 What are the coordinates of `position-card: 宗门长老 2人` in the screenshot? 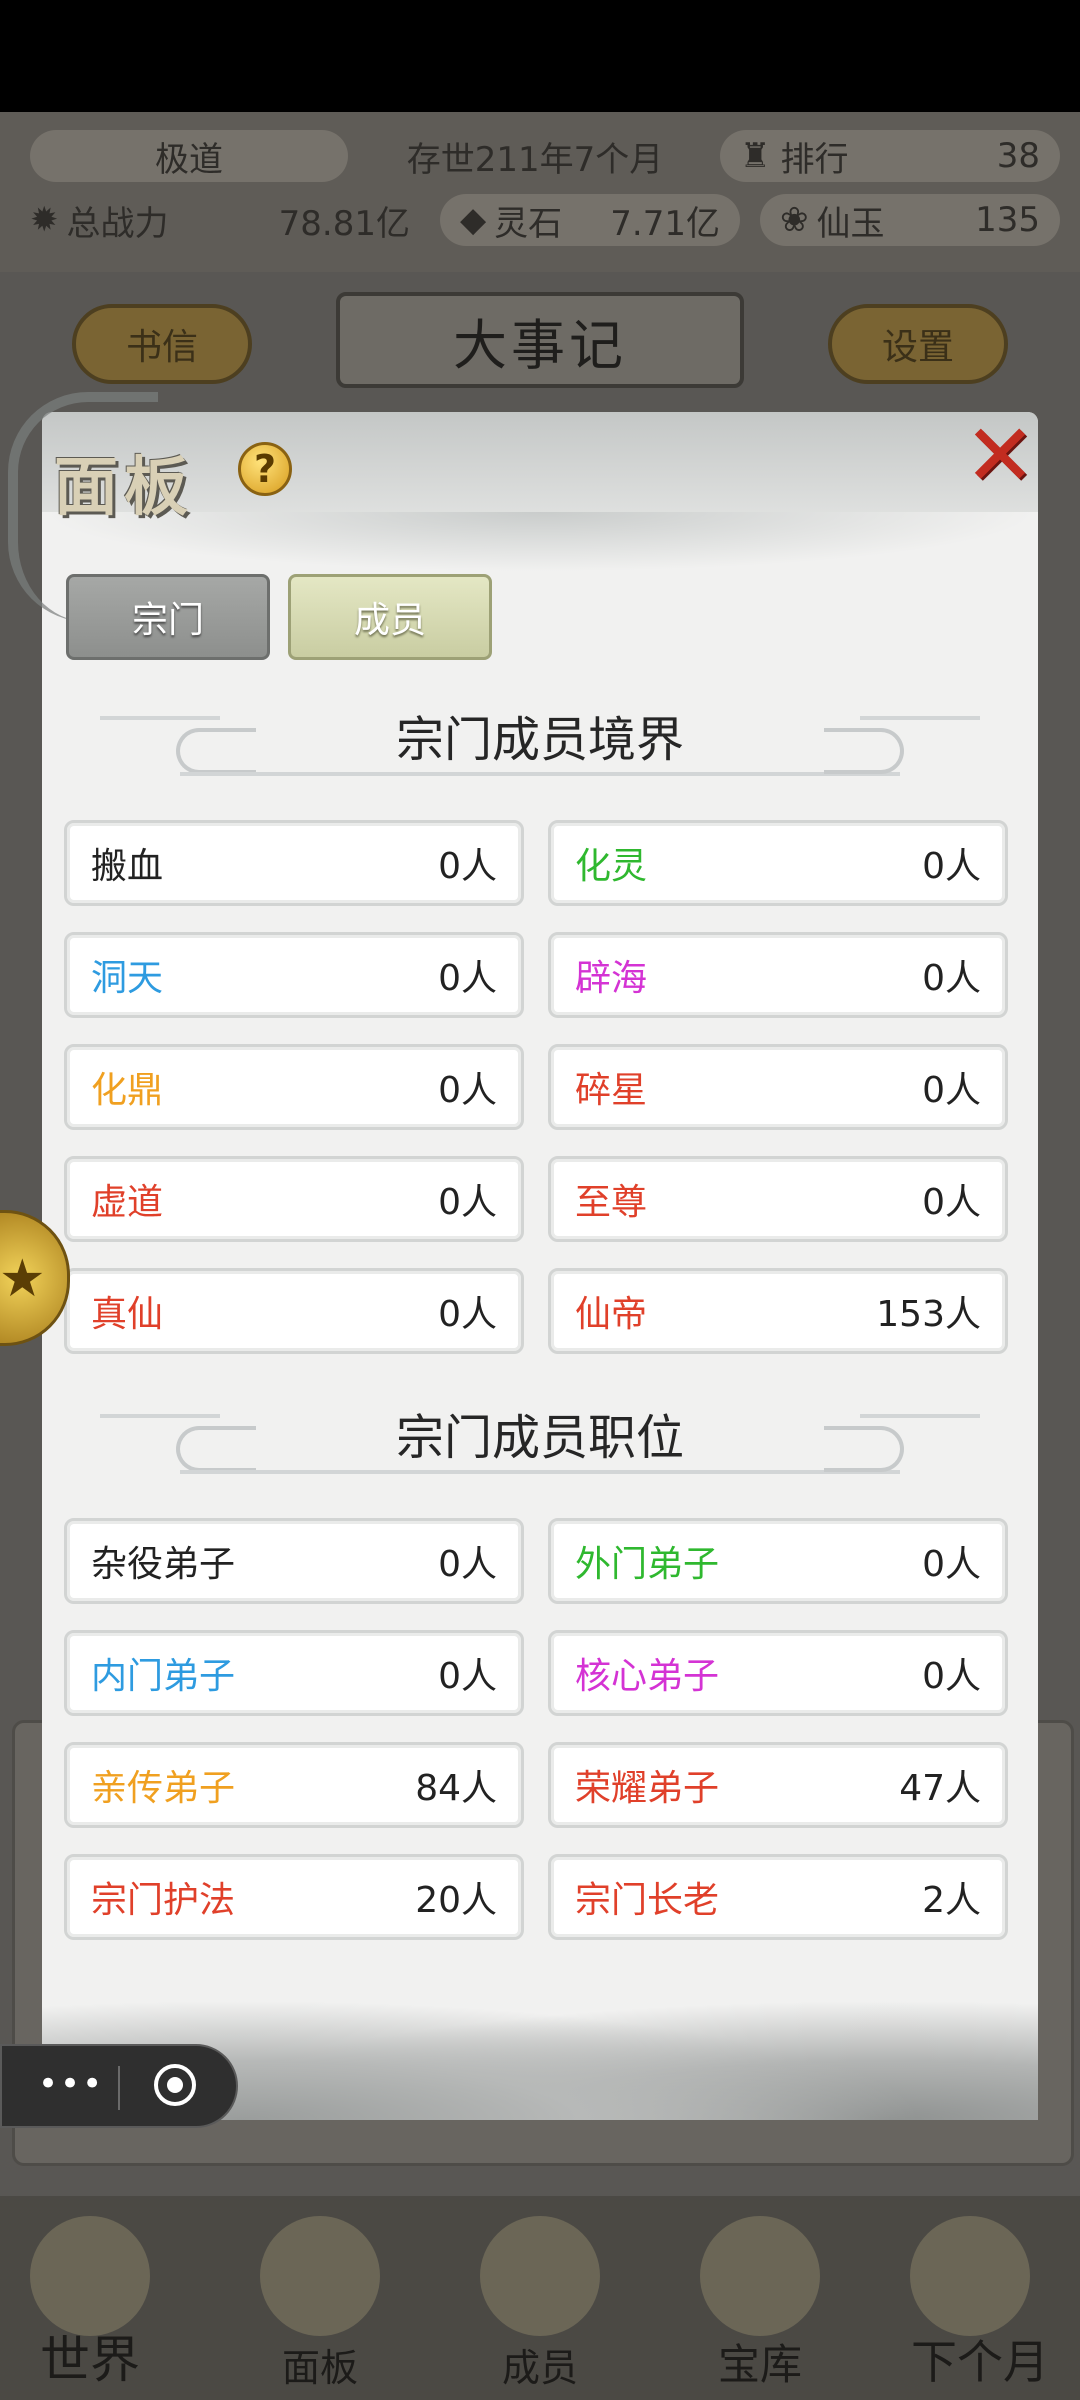 It's located at (778, 1897).